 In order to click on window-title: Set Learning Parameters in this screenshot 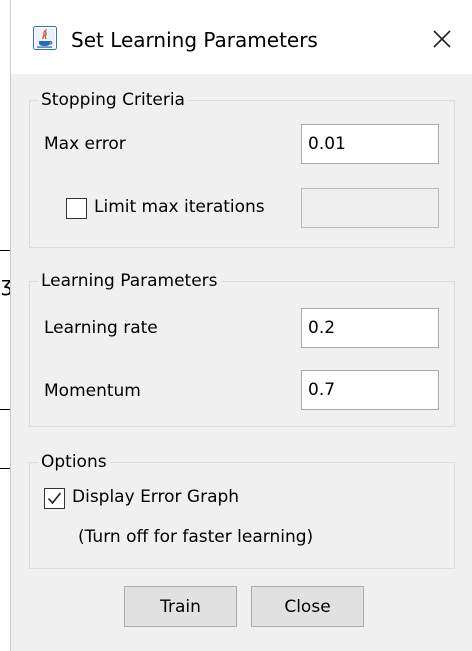, I will do `click(194, 40)`.